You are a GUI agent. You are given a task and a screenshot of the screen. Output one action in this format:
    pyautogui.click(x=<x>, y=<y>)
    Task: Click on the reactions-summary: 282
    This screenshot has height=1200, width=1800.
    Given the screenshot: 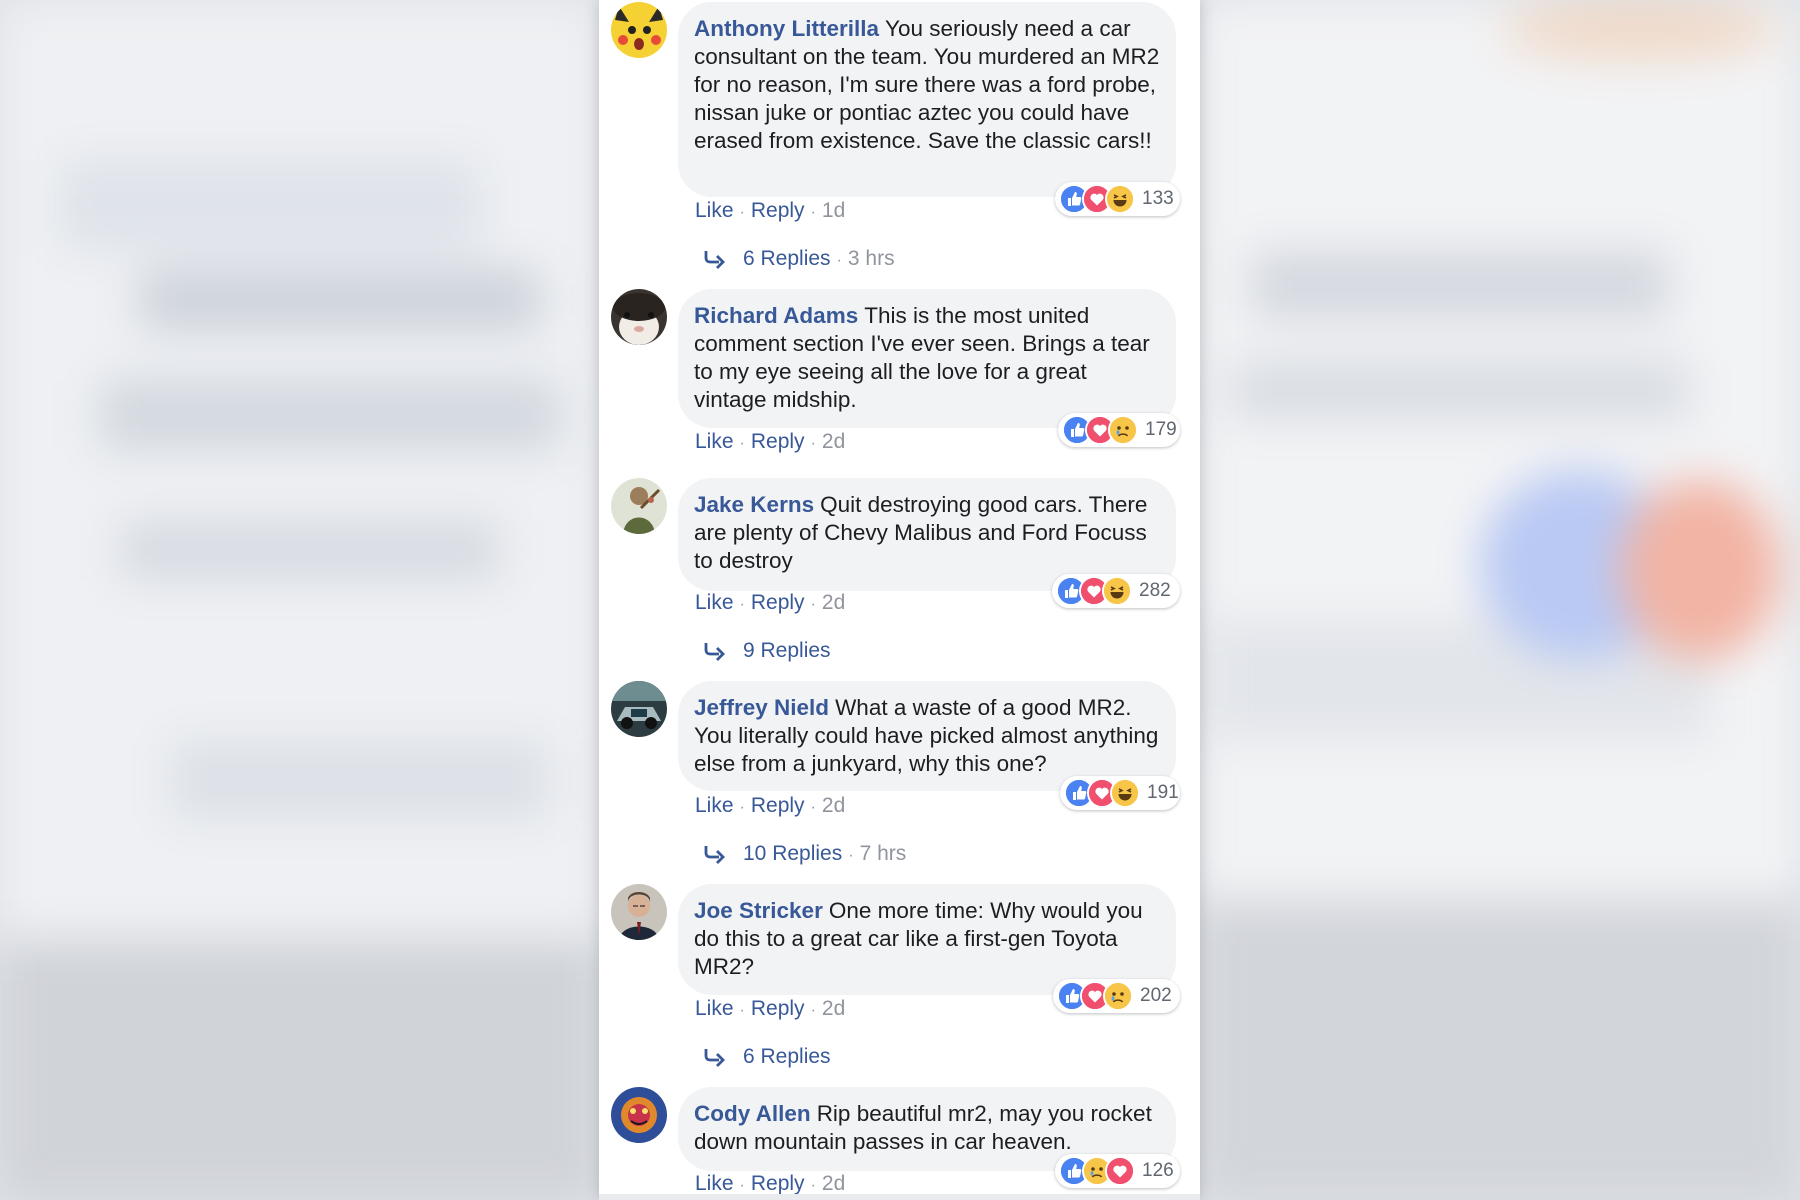 What is the action you would take?
    pyautogui.click(x=1116, y=591)
    